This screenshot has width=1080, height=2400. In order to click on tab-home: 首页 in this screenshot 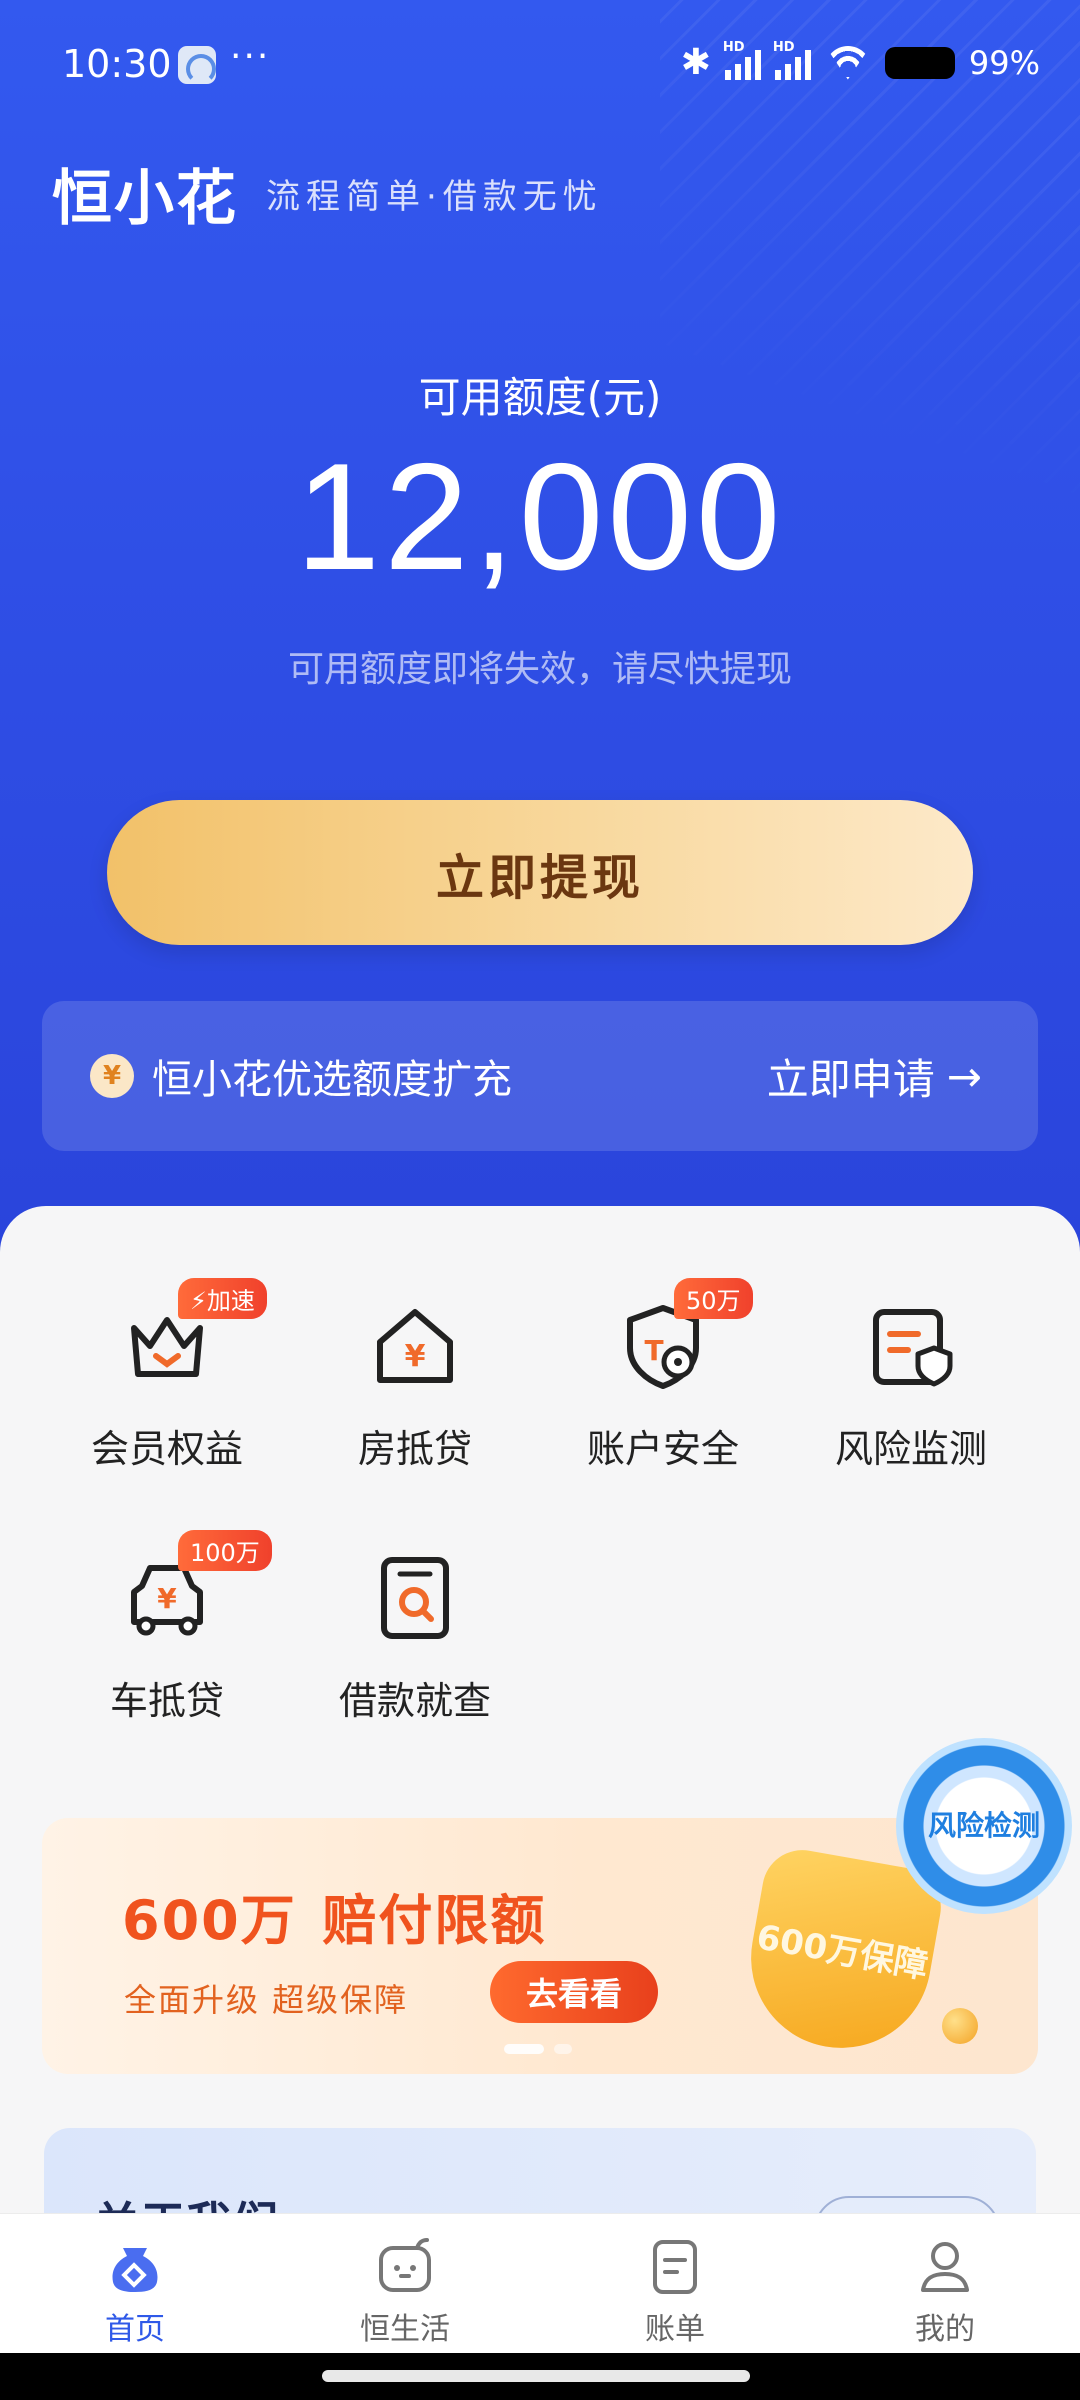, I will do `click(135, 2283)`.